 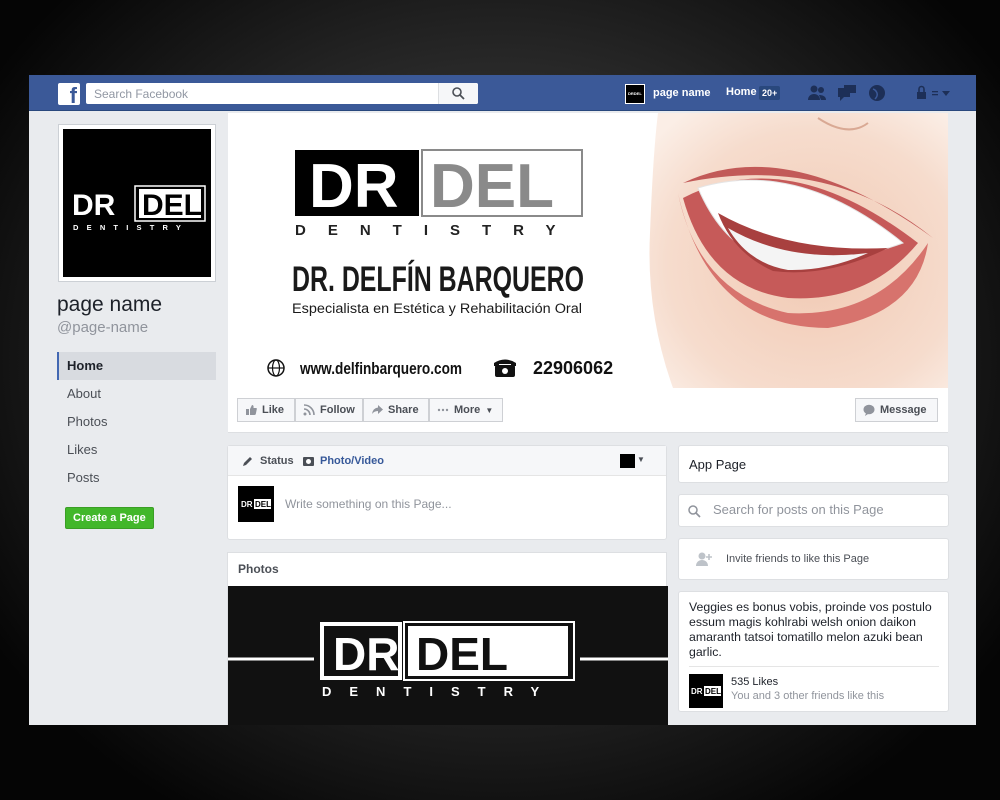 I want to click on home-notification-badge: 20+, so click(x=770, y=93).